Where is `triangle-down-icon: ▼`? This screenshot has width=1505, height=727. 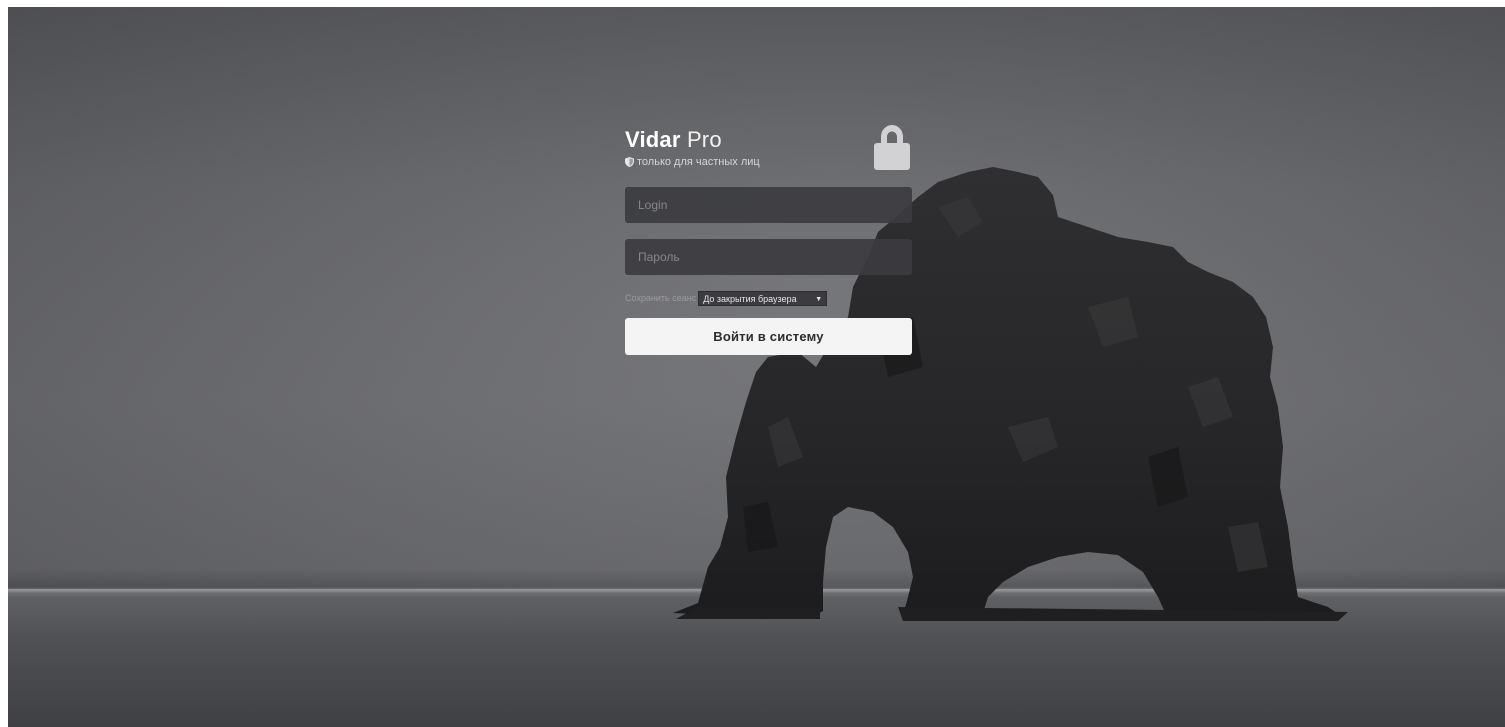
triangle-down-icon: ▼ is located at coordinates (819, 299).